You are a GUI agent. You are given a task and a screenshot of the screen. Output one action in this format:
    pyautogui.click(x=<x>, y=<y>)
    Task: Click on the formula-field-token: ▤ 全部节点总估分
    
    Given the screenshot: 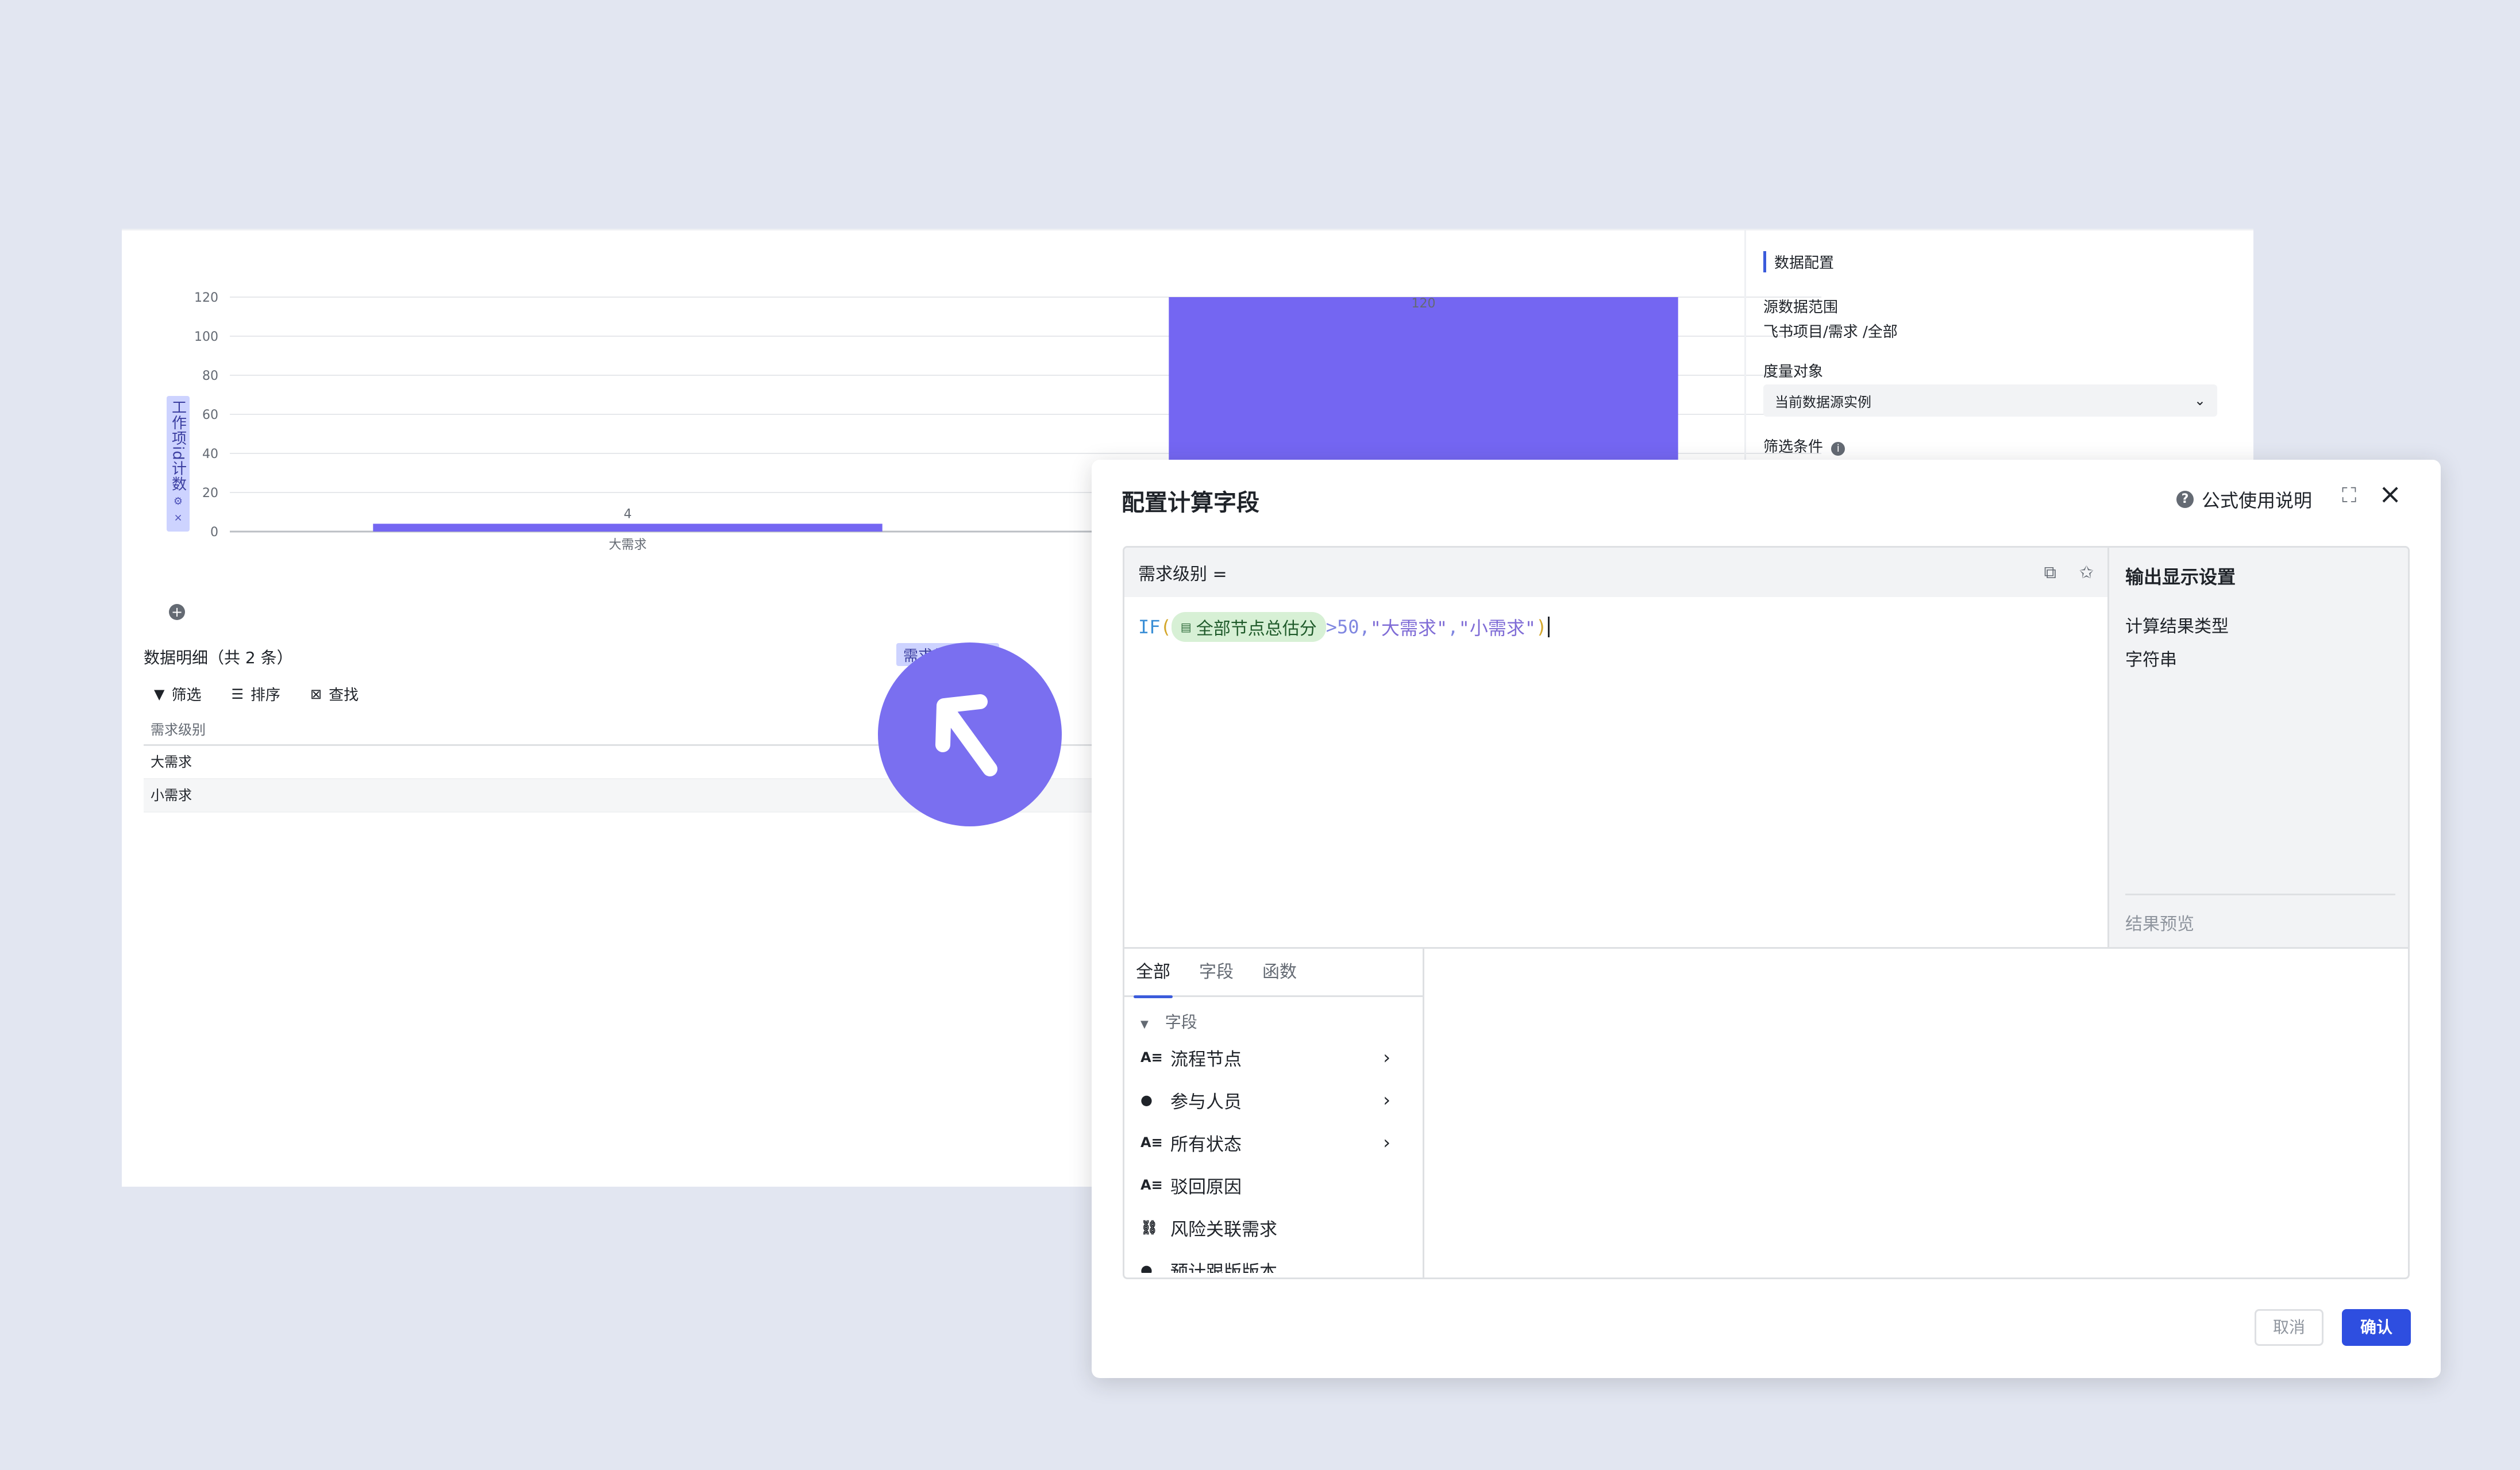 What is the action you would take?
    pyautogui.click(x=1249, y=627)
    